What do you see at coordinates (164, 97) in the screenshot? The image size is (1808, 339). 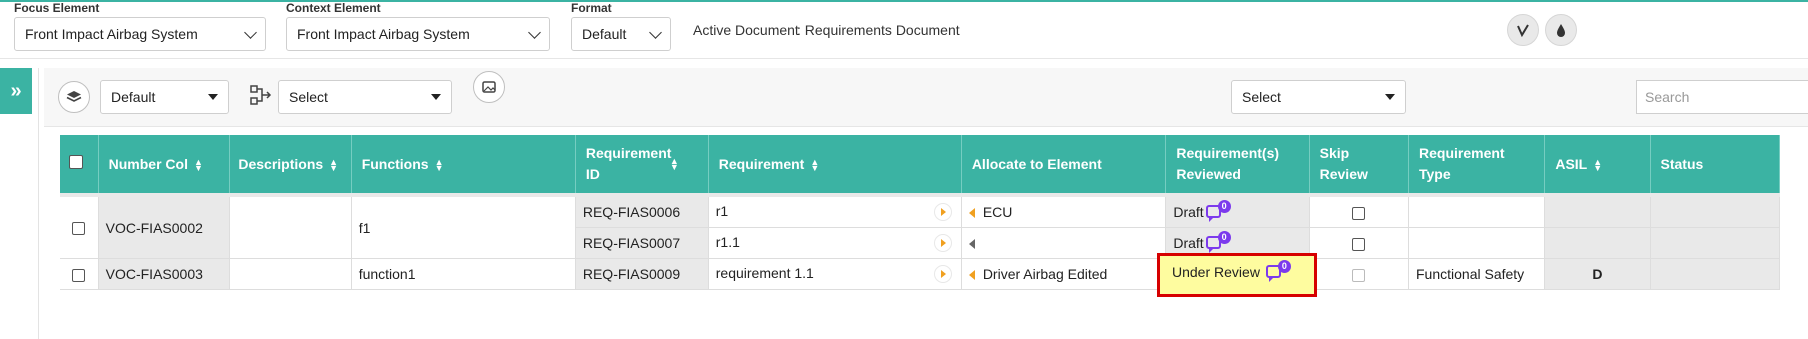 I see `layer-select: Default` at bounding box center [164, 97].